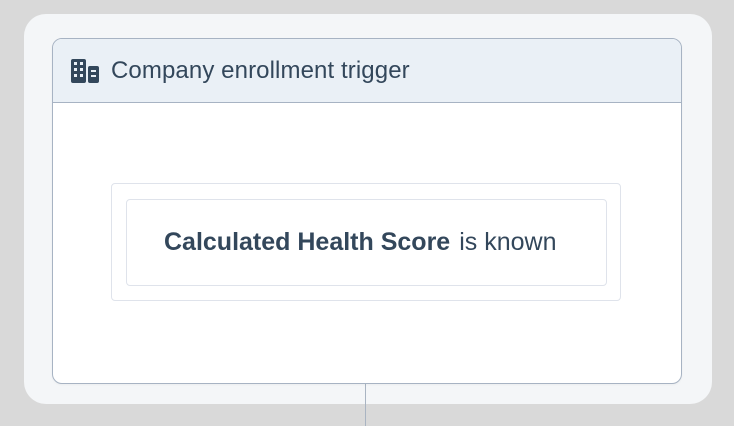 Image resolution: width=734 pixels, height=426 pixels. I want to click on trigger-card-header: Company enrollment trigger, so click(367, 71).